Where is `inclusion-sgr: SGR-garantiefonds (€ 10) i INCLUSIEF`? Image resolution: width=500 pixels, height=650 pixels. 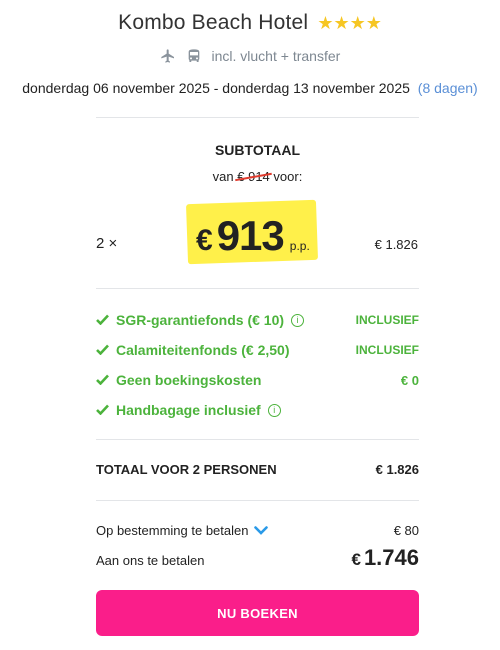
inclusion-sgr: SGR-garantiefonds (€ 10) i INCLUSIEF is located at coordinates (257, 320).